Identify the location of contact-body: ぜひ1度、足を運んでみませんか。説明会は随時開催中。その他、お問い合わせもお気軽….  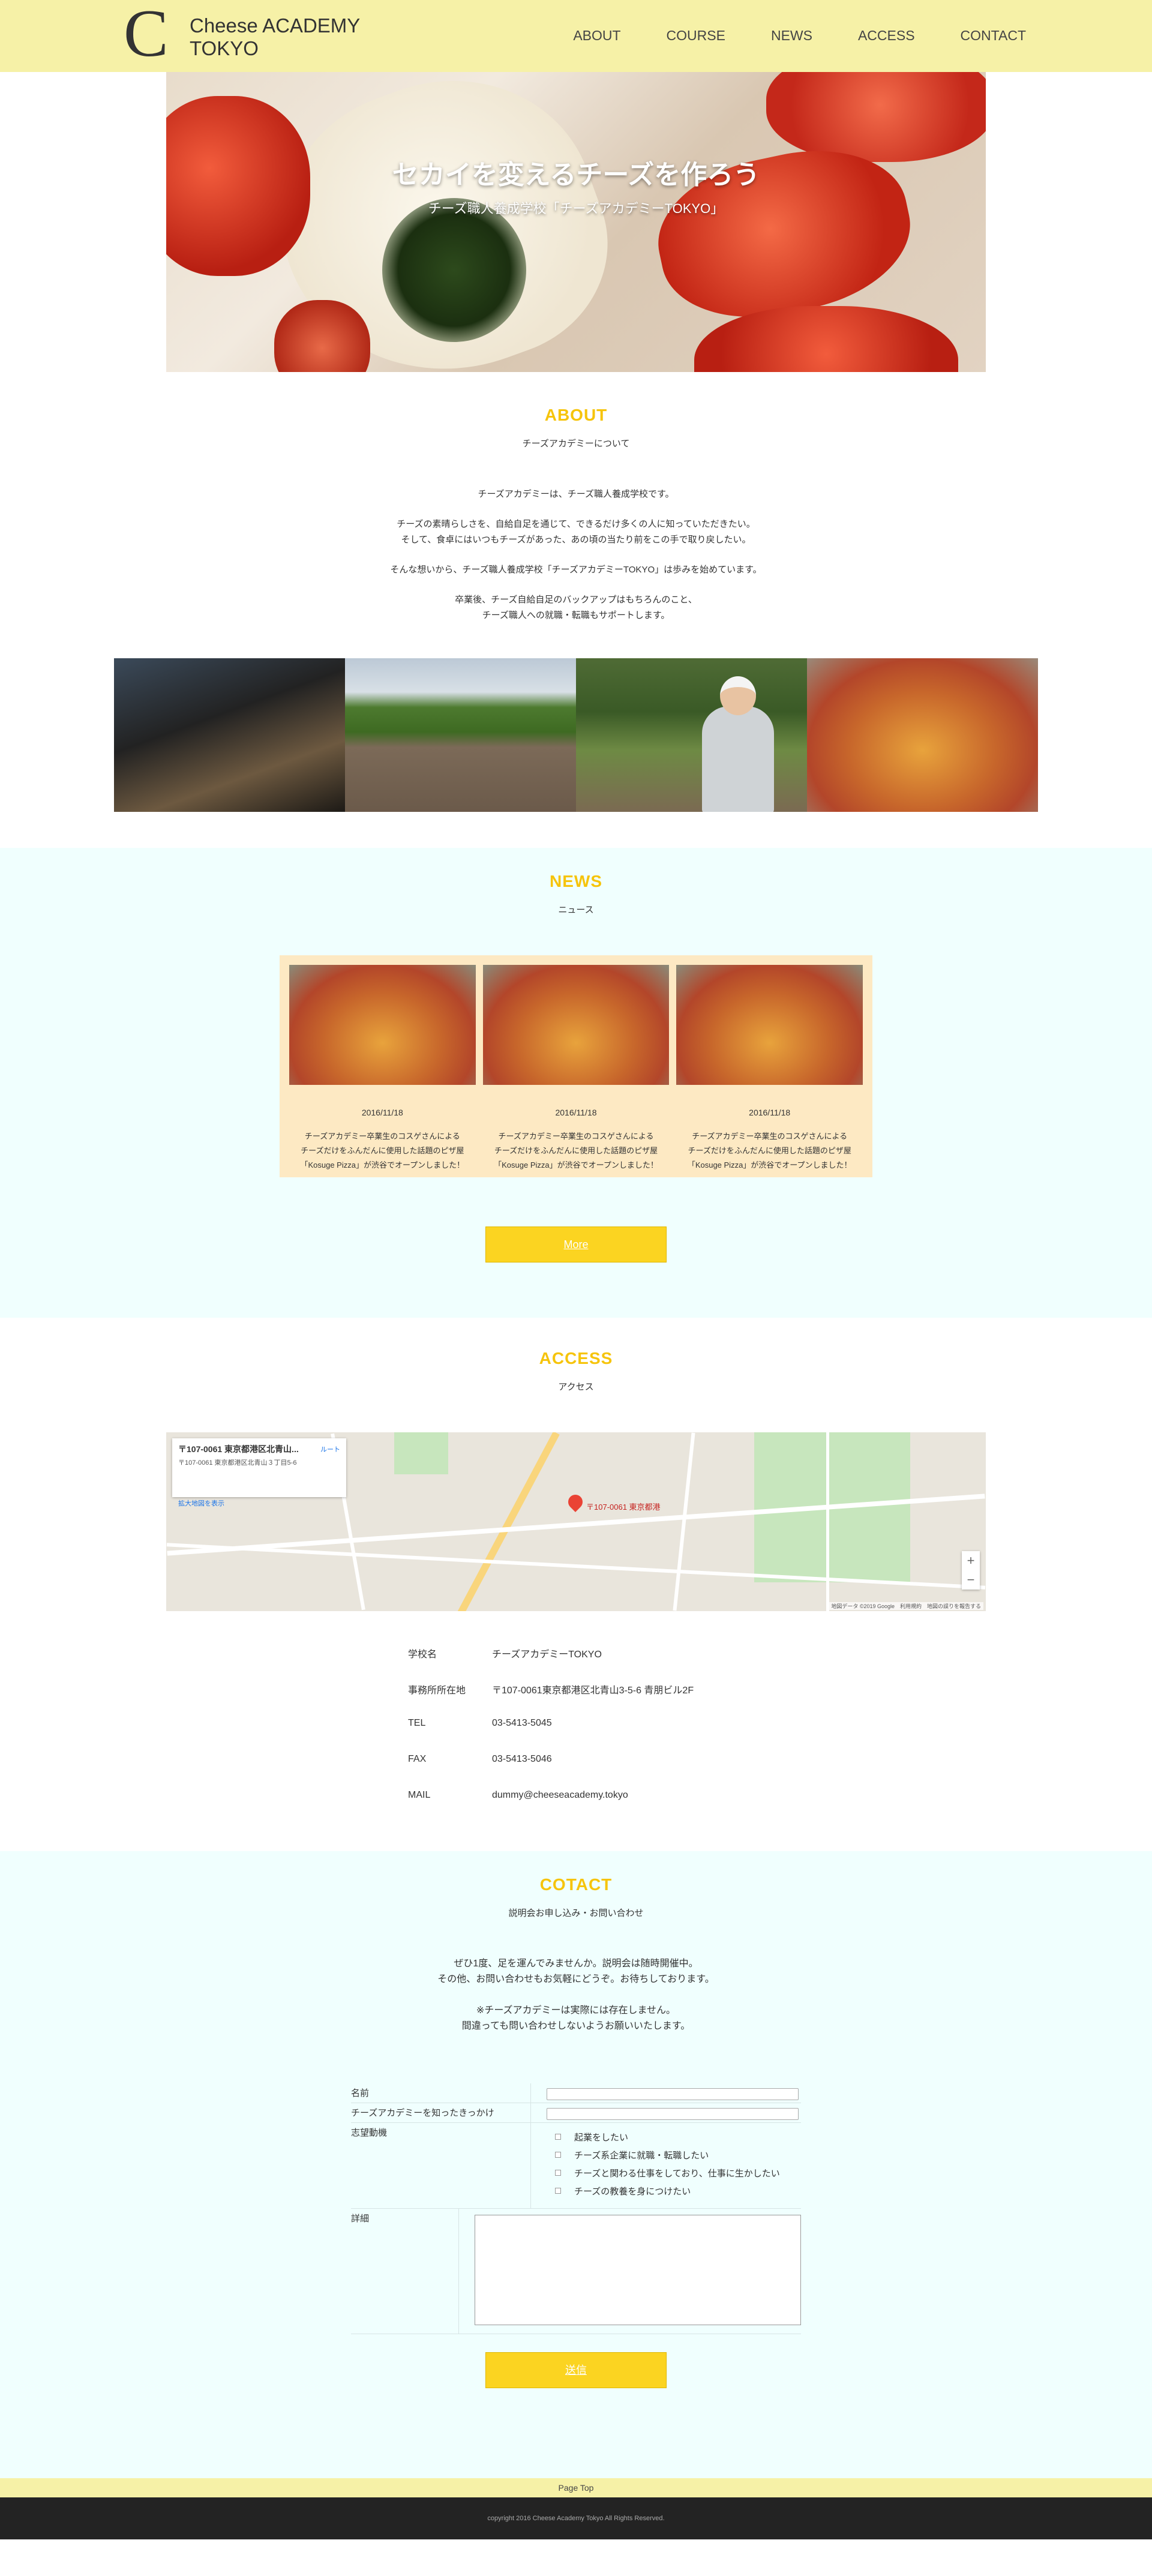
(576, 1995).